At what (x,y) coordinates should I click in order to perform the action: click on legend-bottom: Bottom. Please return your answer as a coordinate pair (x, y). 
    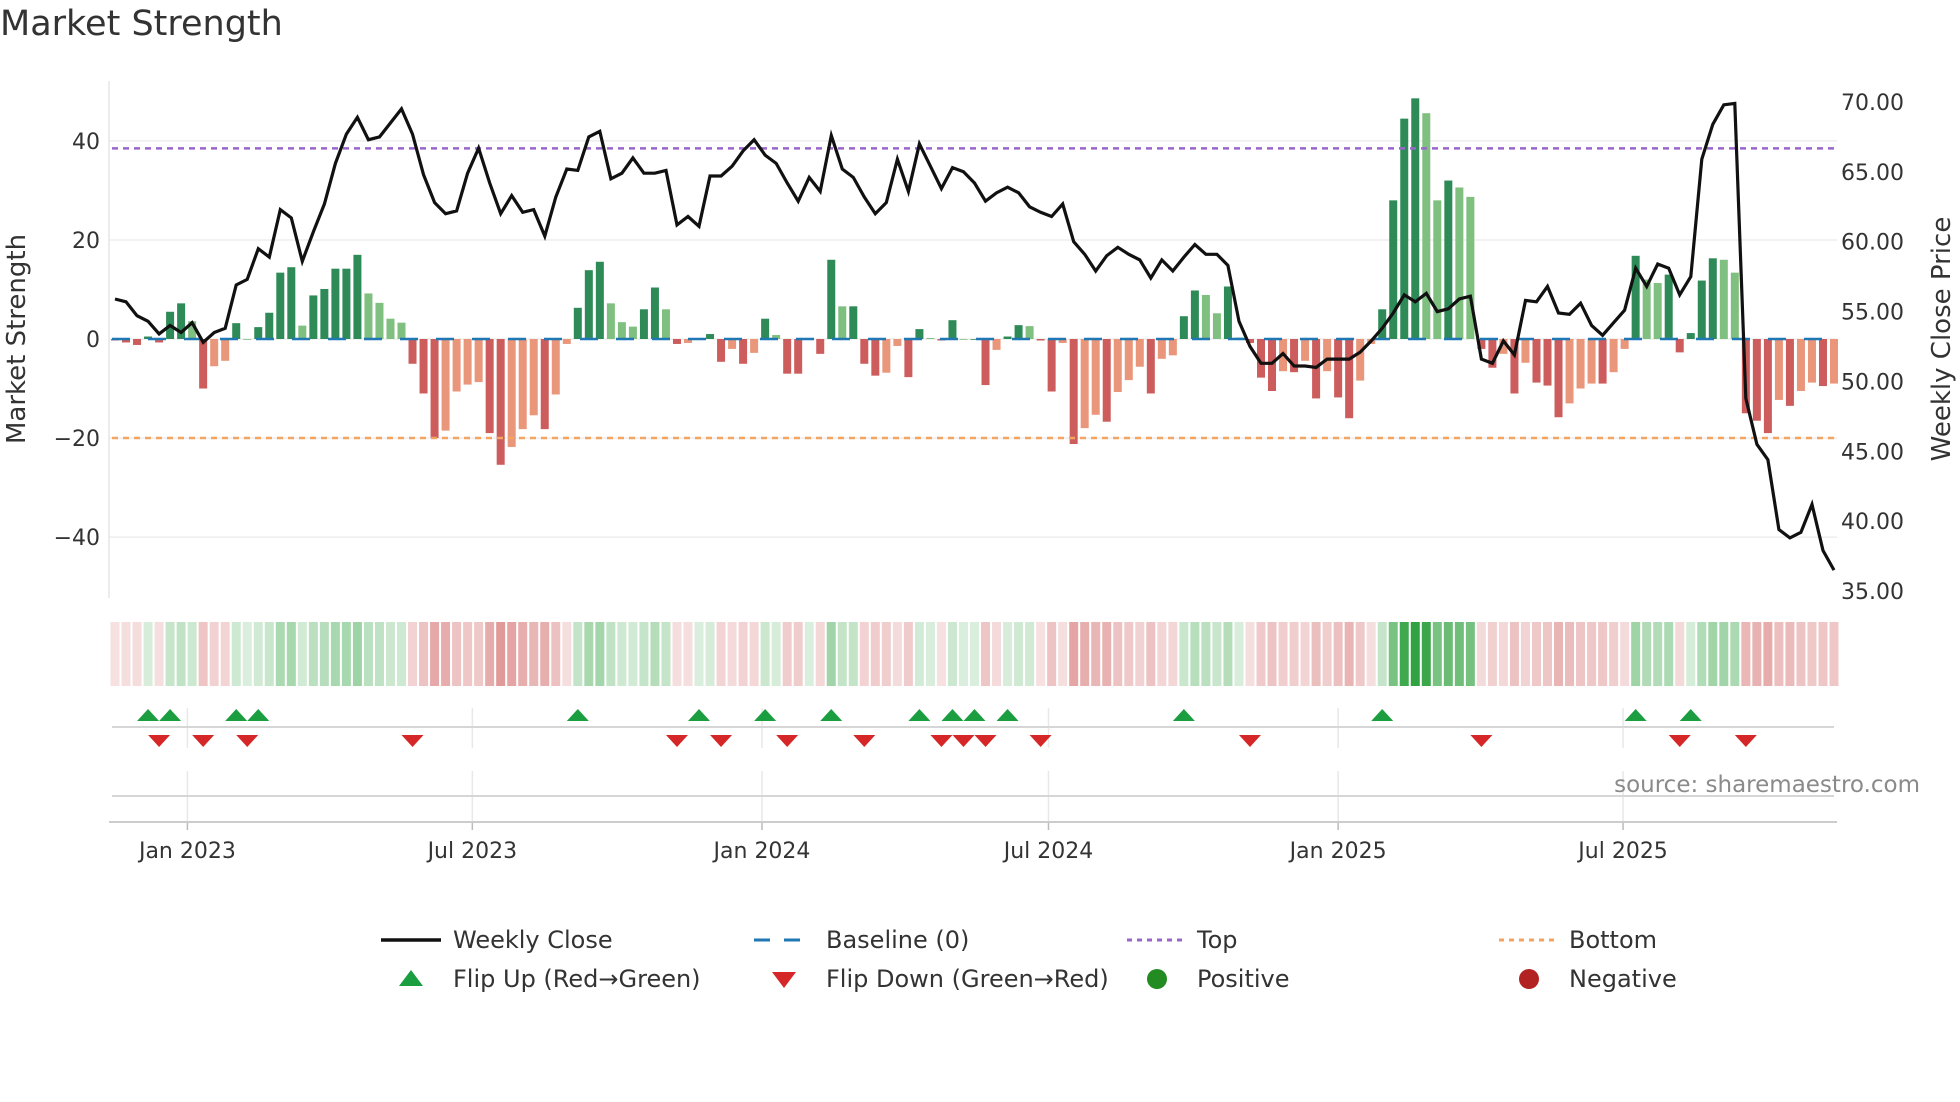
    Looking at the image, I should click on (1577, 940).